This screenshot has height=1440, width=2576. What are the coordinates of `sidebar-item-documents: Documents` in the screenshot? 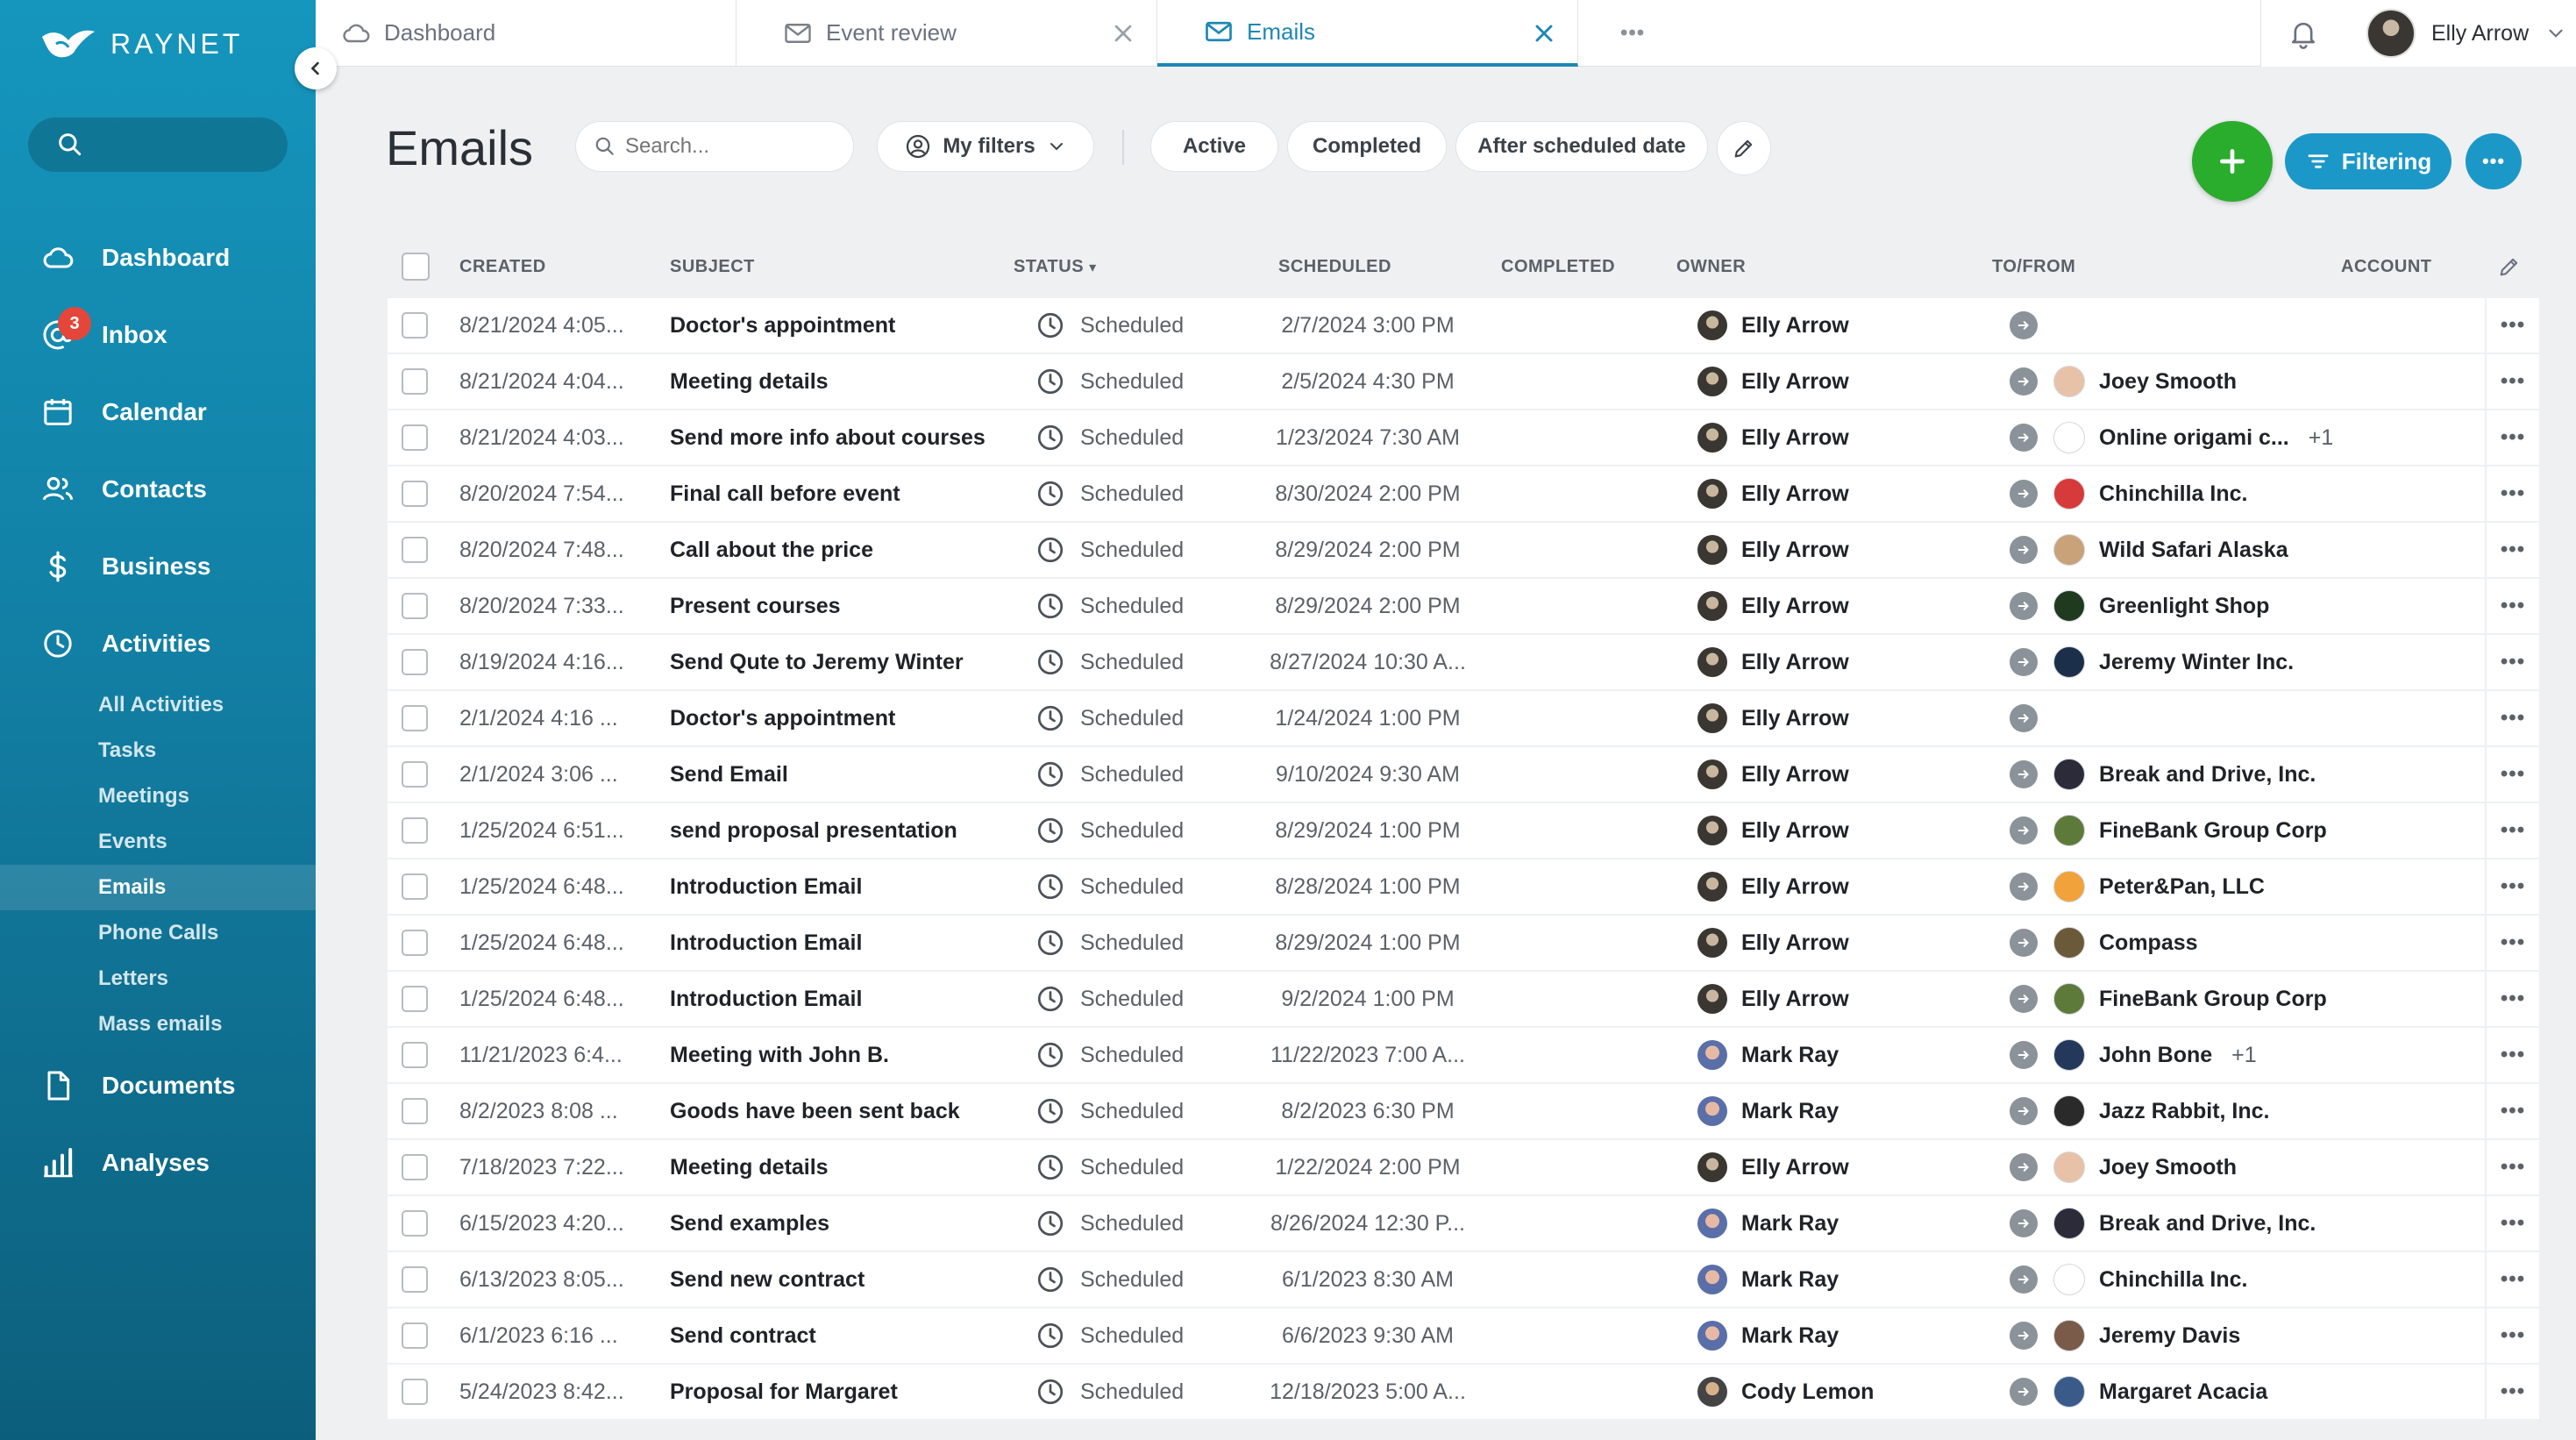 It's located at (158, 1085).